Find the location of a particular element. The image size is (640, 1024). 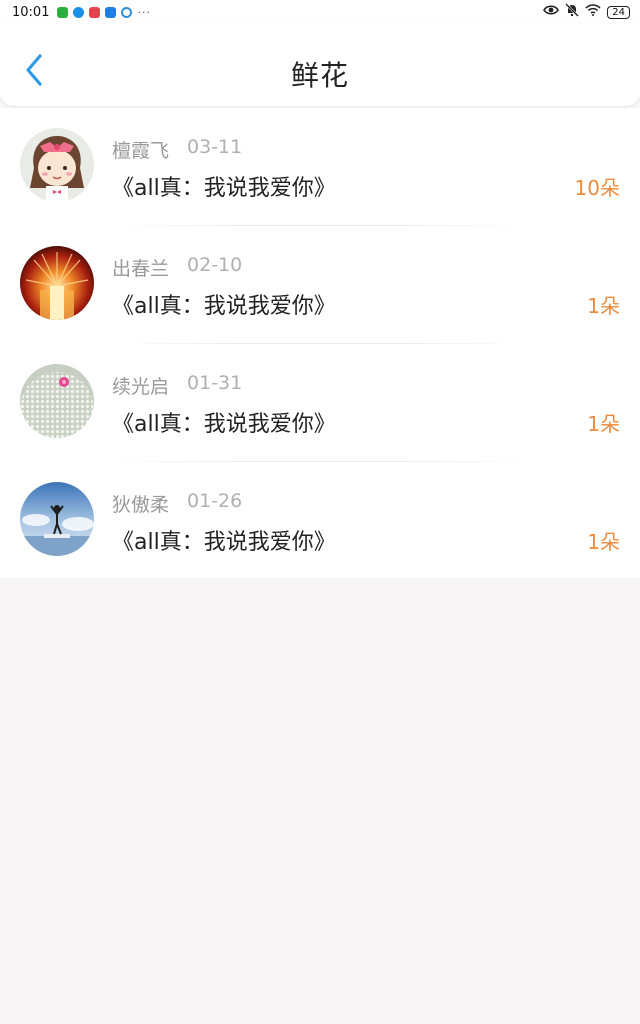

list-item: 续光启 01-31 《all真：我说我爱你》 1朵 is located at coordinates (320, 403).